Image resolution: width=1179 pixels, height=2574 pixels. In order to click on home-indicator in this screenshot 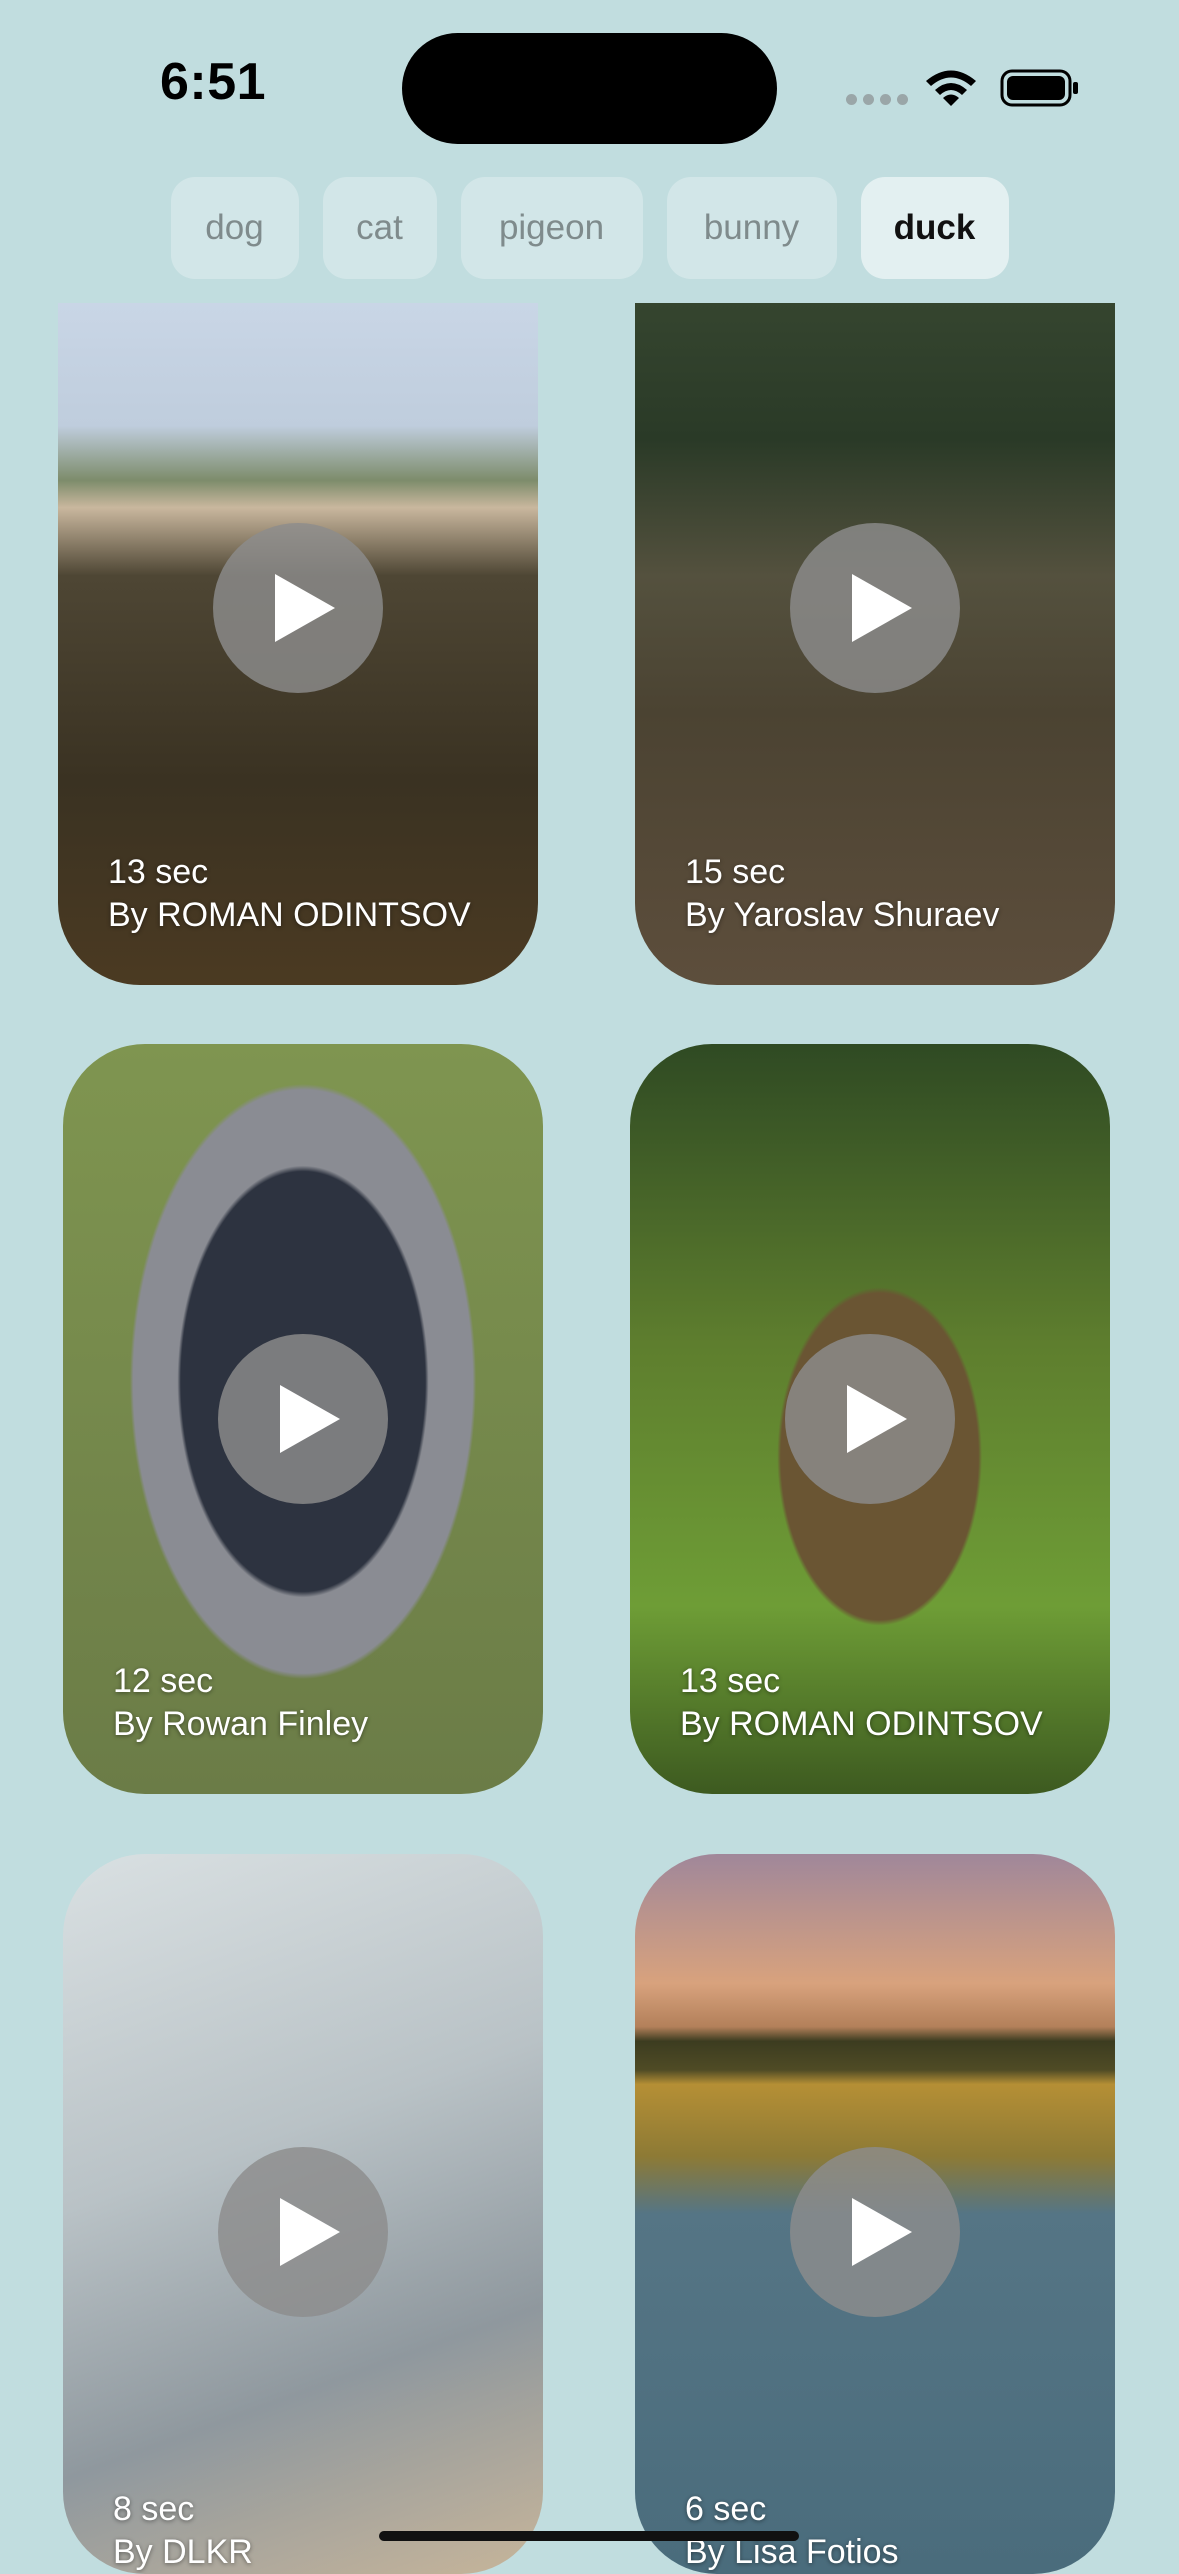, I will do `click(589, 2536)`.